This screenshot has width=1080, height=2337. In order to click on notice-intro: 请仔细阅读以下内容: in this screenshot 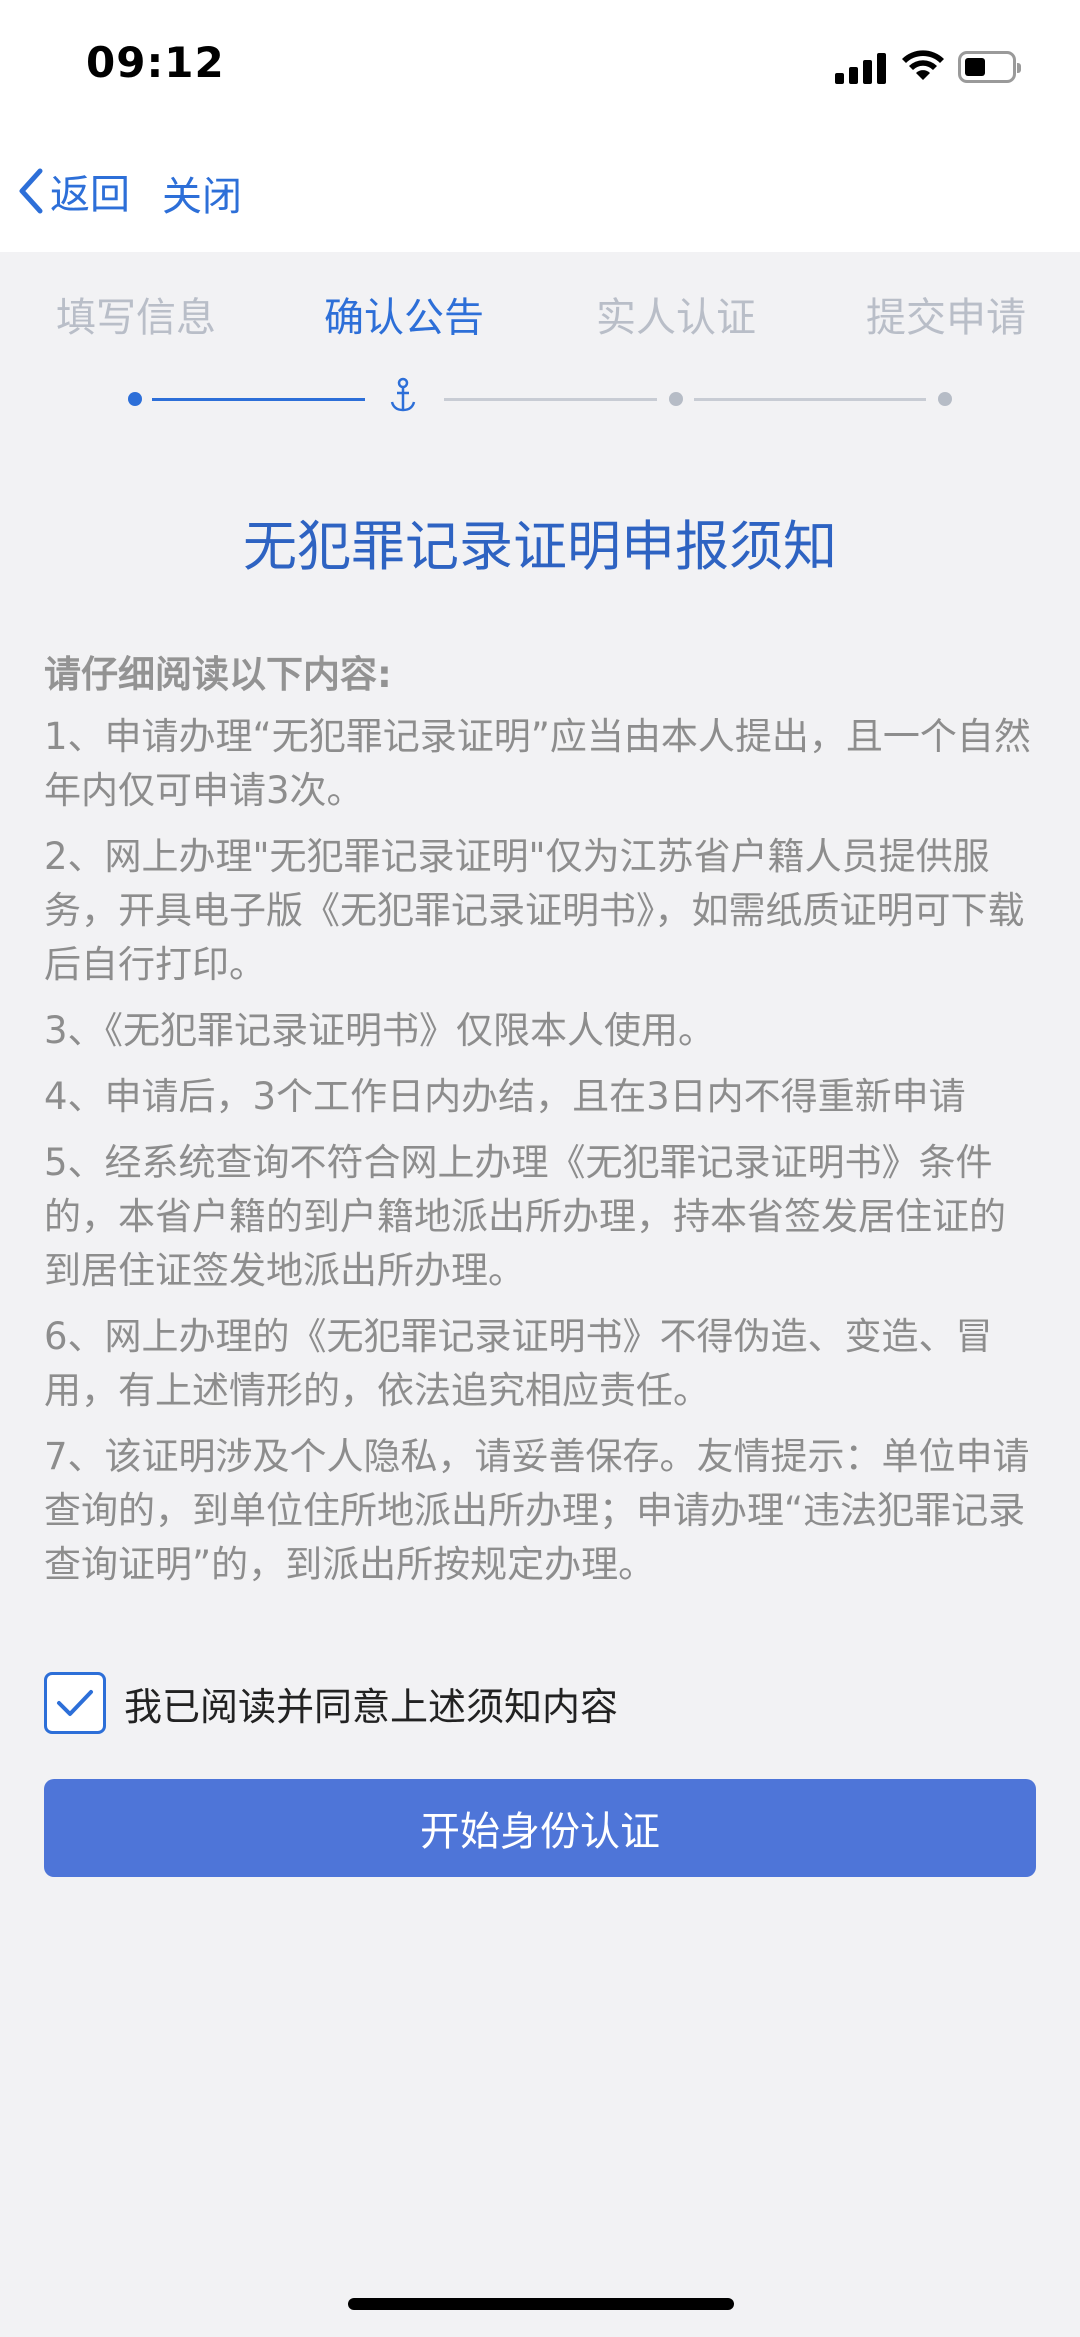, I will do `click(218, 674)`.